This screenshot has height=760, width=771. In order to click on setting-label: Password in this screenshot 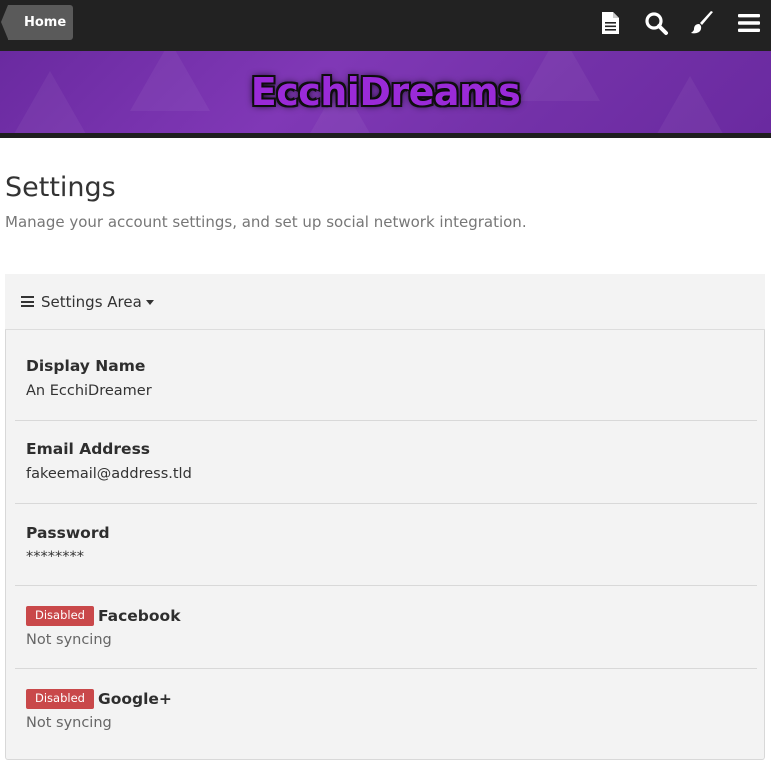, I will do `click(68, 533)`.